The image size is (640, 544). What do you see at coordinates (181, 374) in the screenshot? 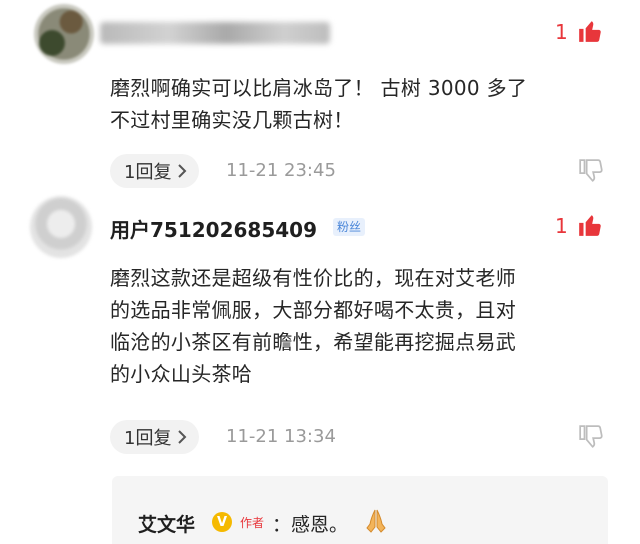
I see `comment-line: 的小众山头茶哈` at bounding box center [181, 374].